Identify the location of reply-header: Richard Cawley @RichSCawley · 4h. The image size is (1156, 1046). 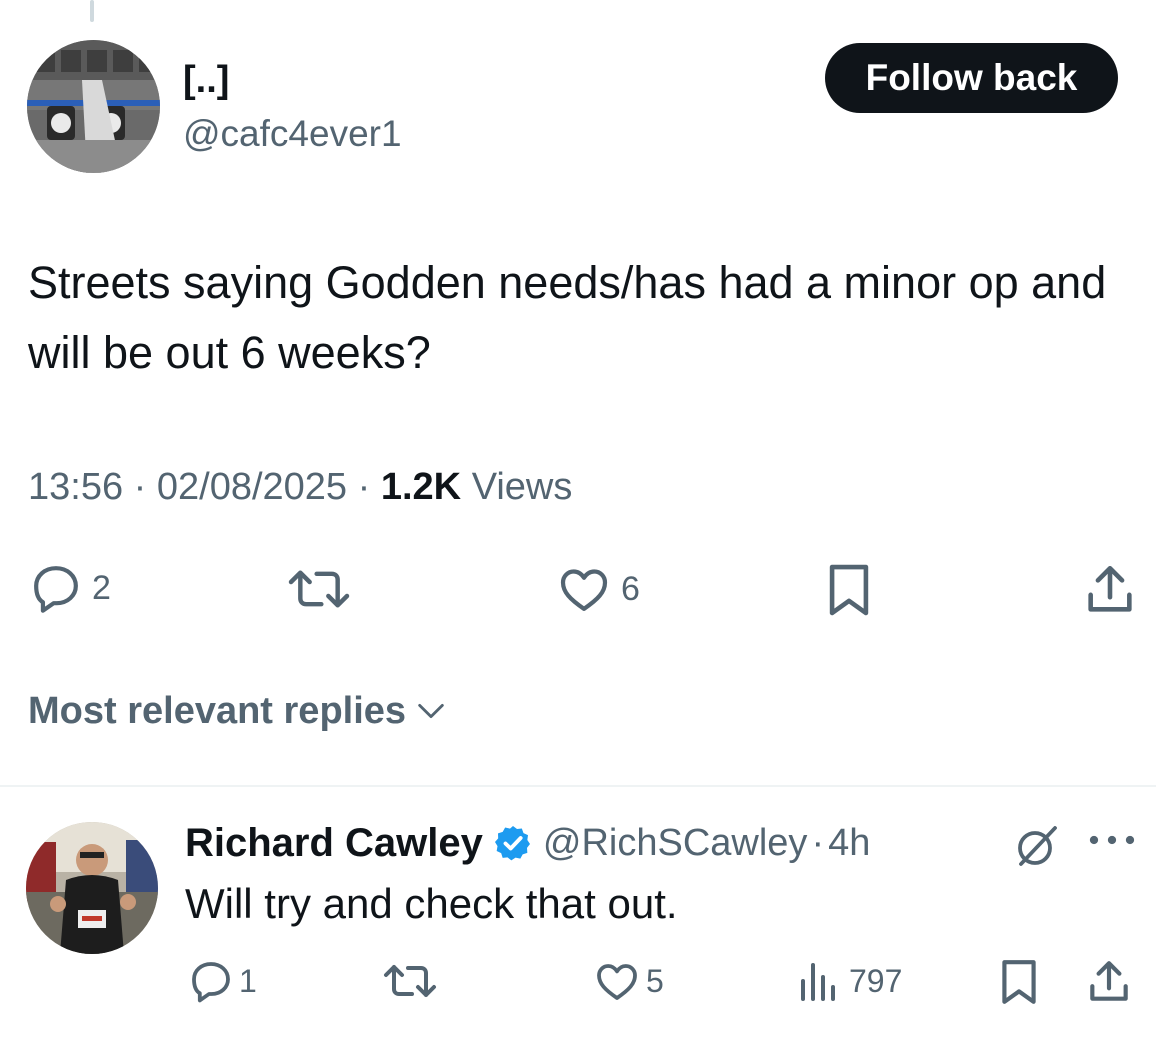
(527, 843).